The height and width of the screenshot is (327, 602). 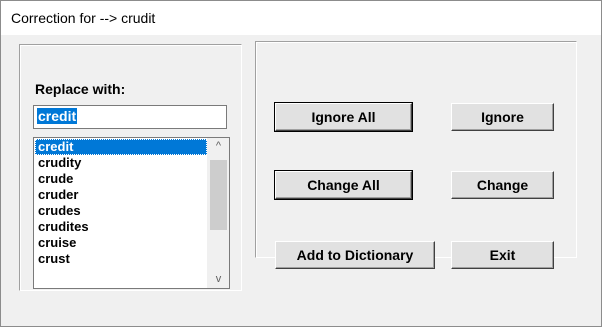 What do you see at coordinates (301, 18) in the screenshot?
I see `title-bar: Correction for --> crudit` at bounding box center [301, 18].